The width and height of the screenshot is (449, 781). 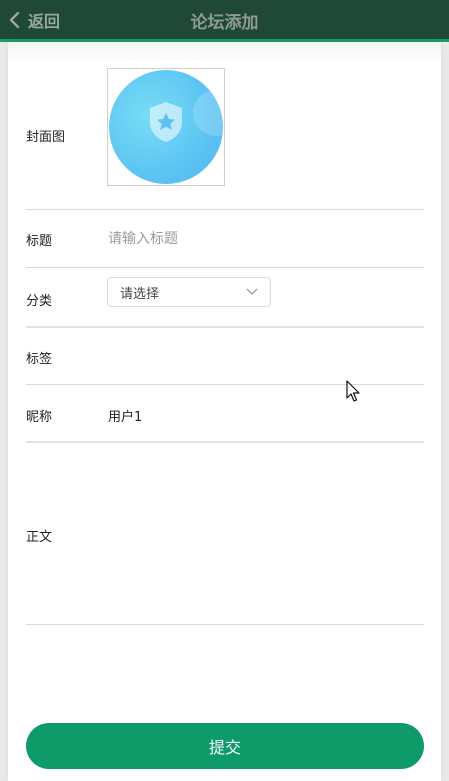 I want to click on mouse-pointer-icon, so click(x=353, y=391).